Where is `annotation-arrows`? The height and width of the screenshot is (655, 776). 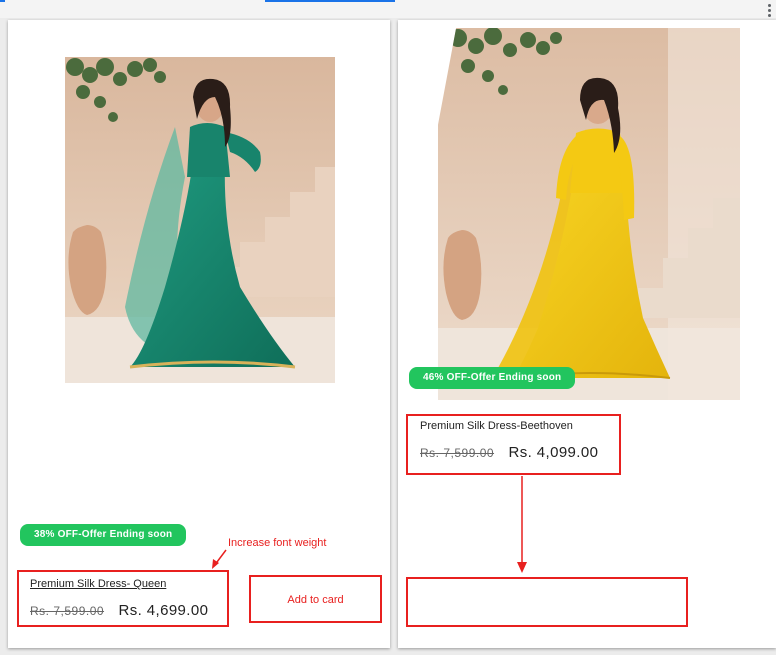
annotation-arrows is located at coordinates (369, 524).